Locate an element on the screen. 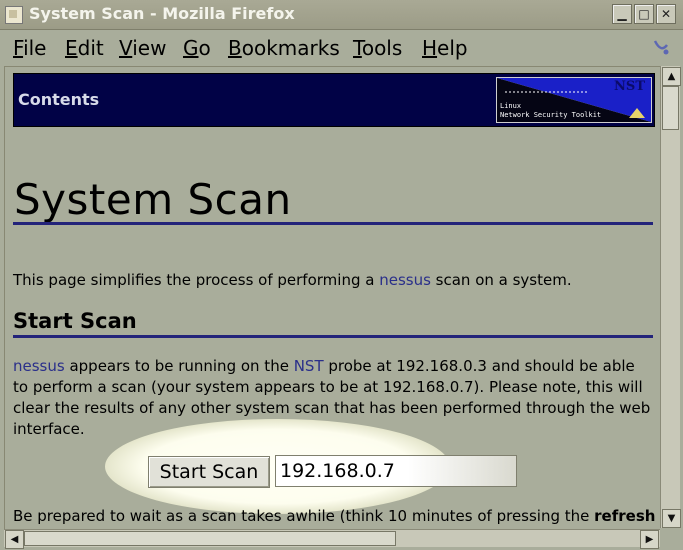 Image resolution: width=683 pixels, height=550 pixels. section-title: Start Scan is located at coordinates (75, 321).